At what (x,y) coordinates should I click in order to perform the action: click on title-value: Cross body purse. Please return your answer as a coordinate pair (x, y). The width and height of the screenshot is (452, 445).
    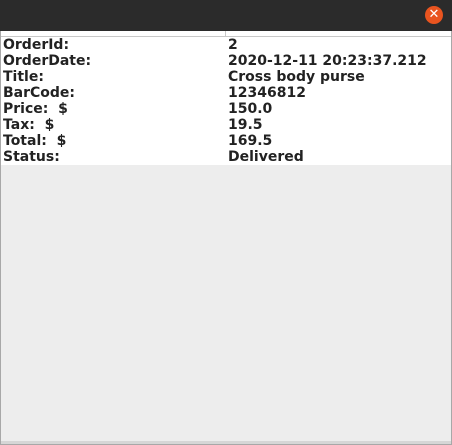
    Looking at the image, I should click on (296, 77).